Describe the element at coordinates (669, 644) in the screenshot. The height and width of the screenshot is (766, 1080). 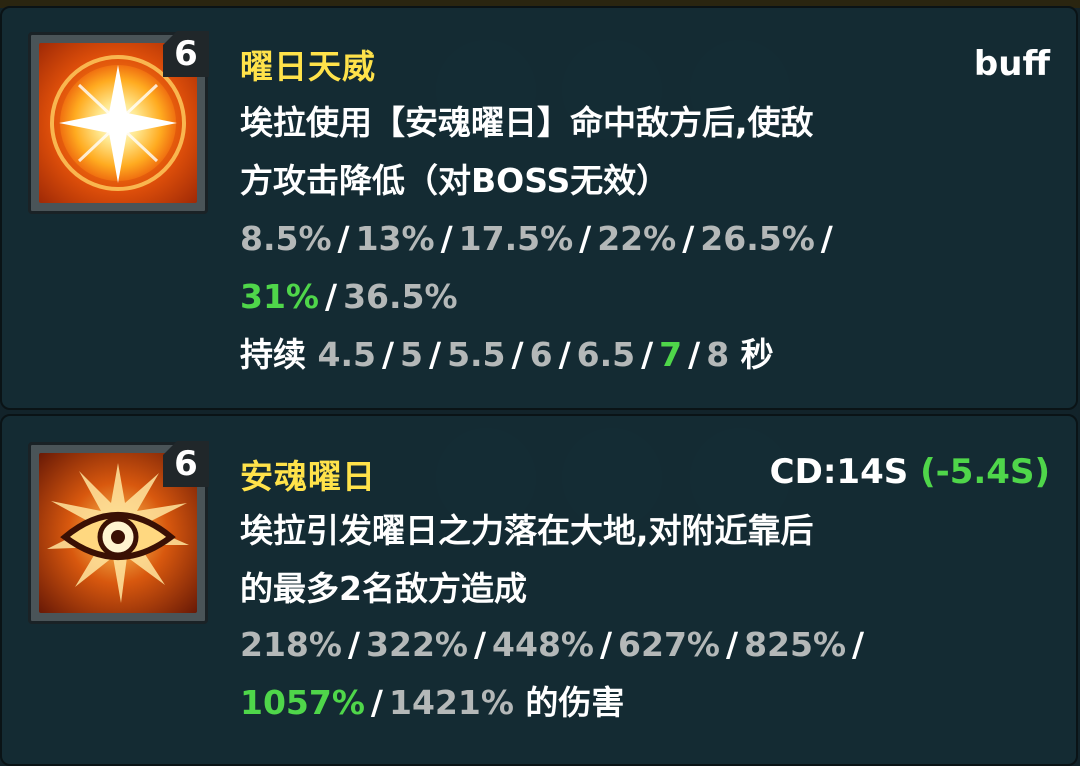
I see `value-level-4: 627%` at that location.